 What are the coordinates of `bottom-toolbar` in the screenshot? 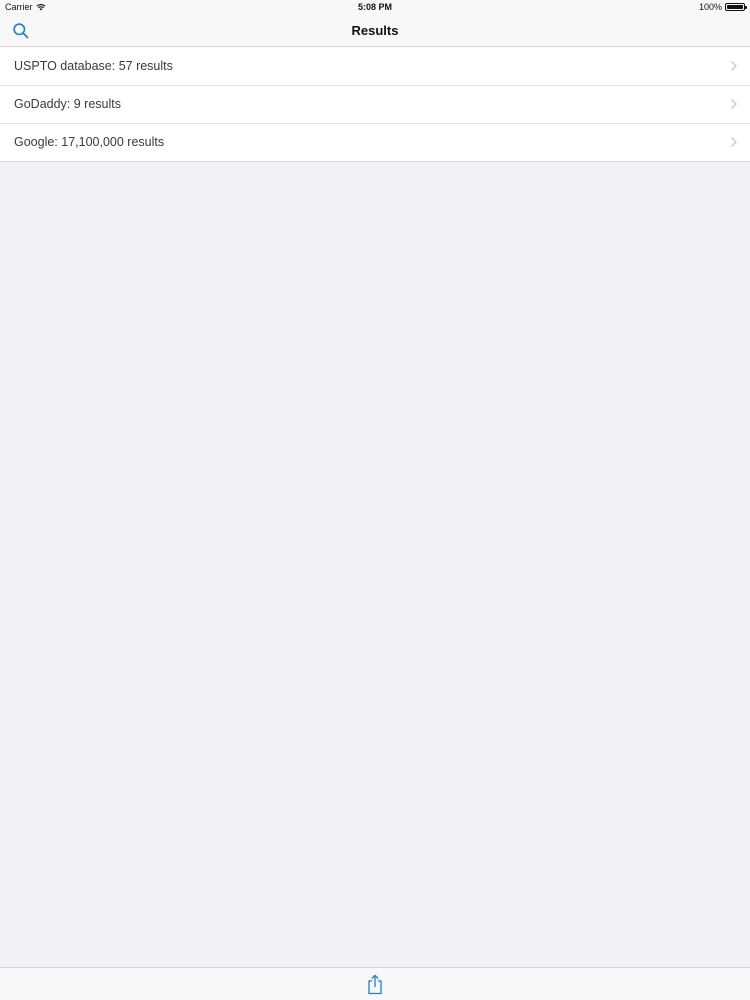 It's located at (375, 983).